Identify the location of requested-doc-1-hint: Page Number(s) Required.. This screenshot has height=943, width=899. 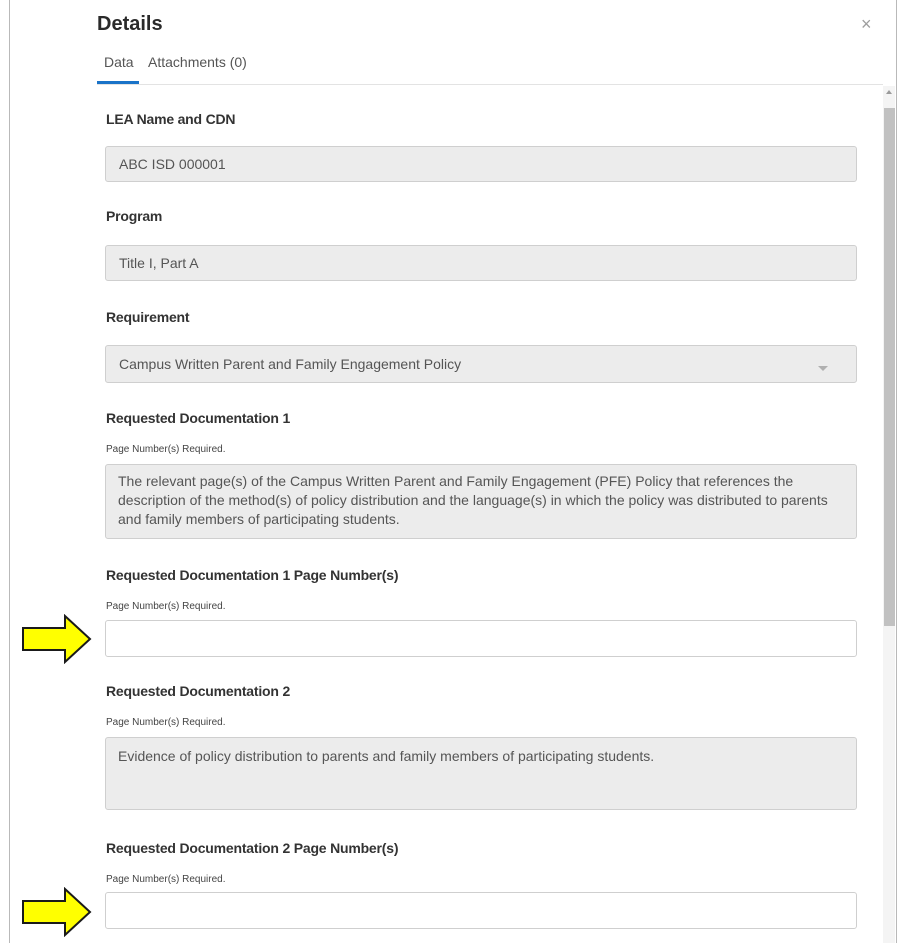
(166, 449).